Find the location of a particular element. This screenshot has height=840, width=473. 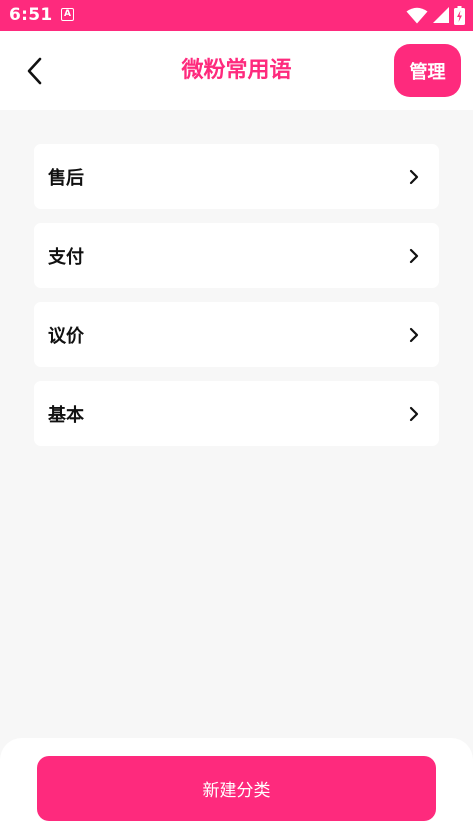

notification-a-icon: A is located at coordinates (67, 14).